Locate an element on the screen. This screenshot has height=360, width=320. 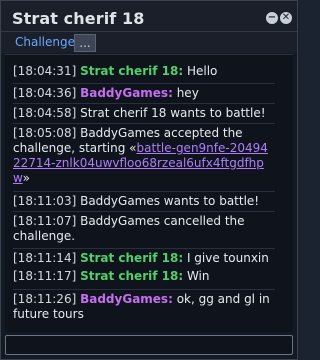
message-text: BaddyGames wants to battle! is located at coordinates (170, 201).